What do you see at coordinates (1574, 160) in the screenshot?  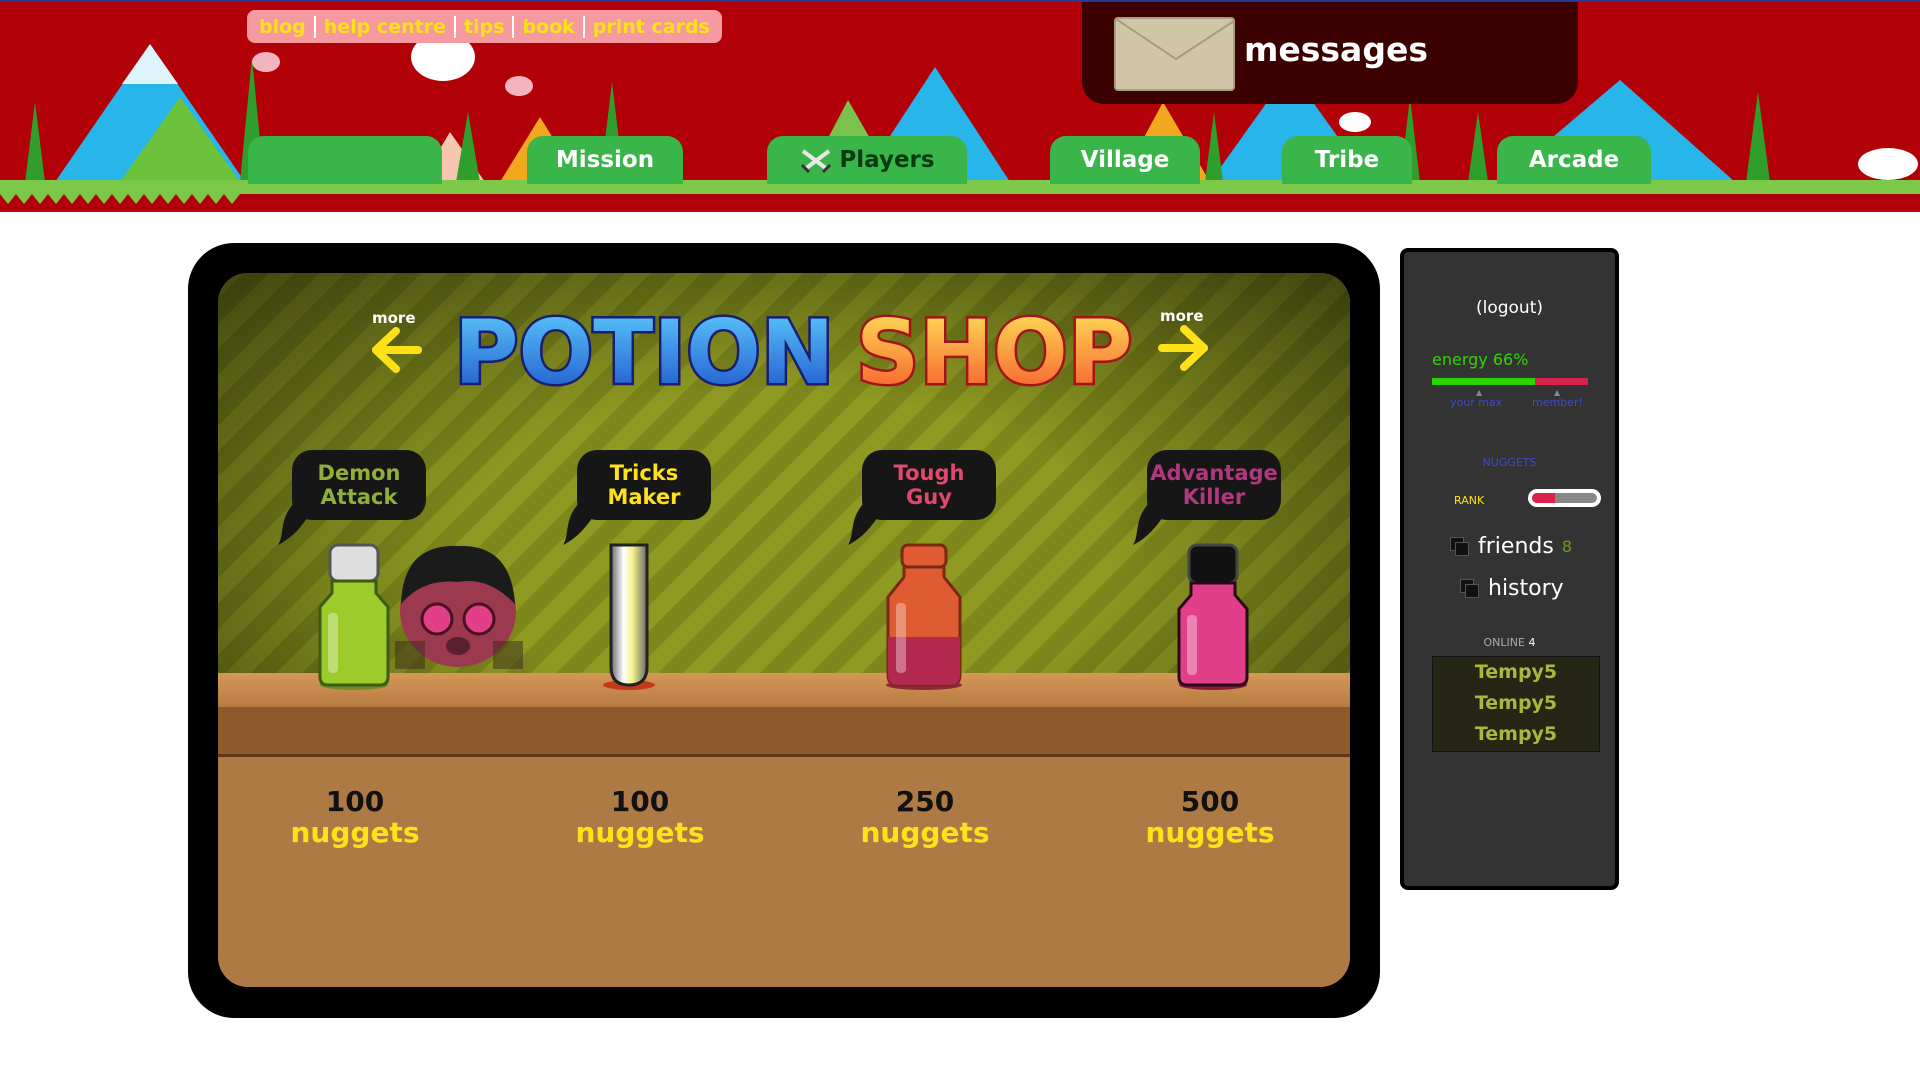 I see `tab-arcade: Arcade` at bounding box center [1574, 160].